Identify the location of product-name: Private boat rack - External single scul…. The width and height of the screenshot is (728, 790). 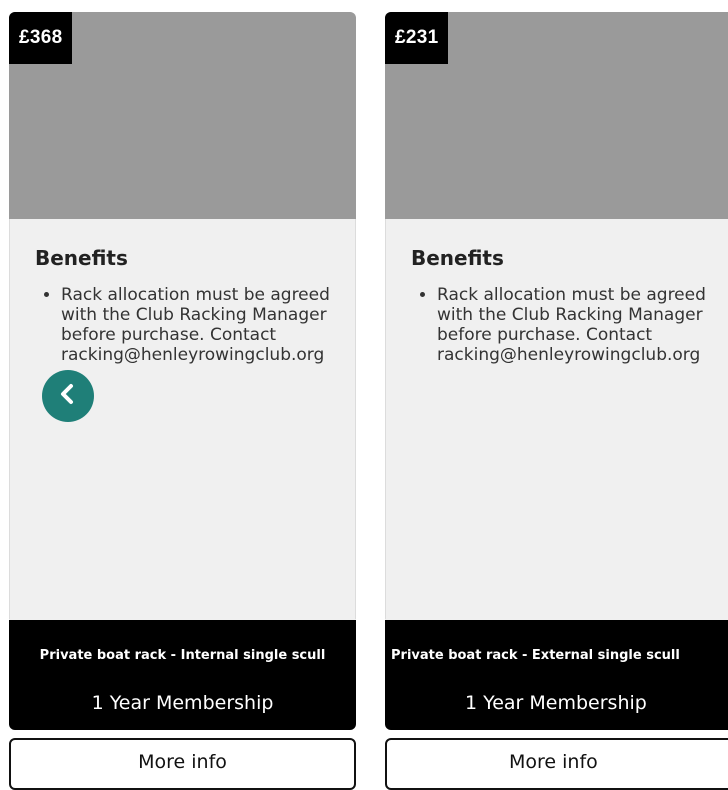
(535, 655).